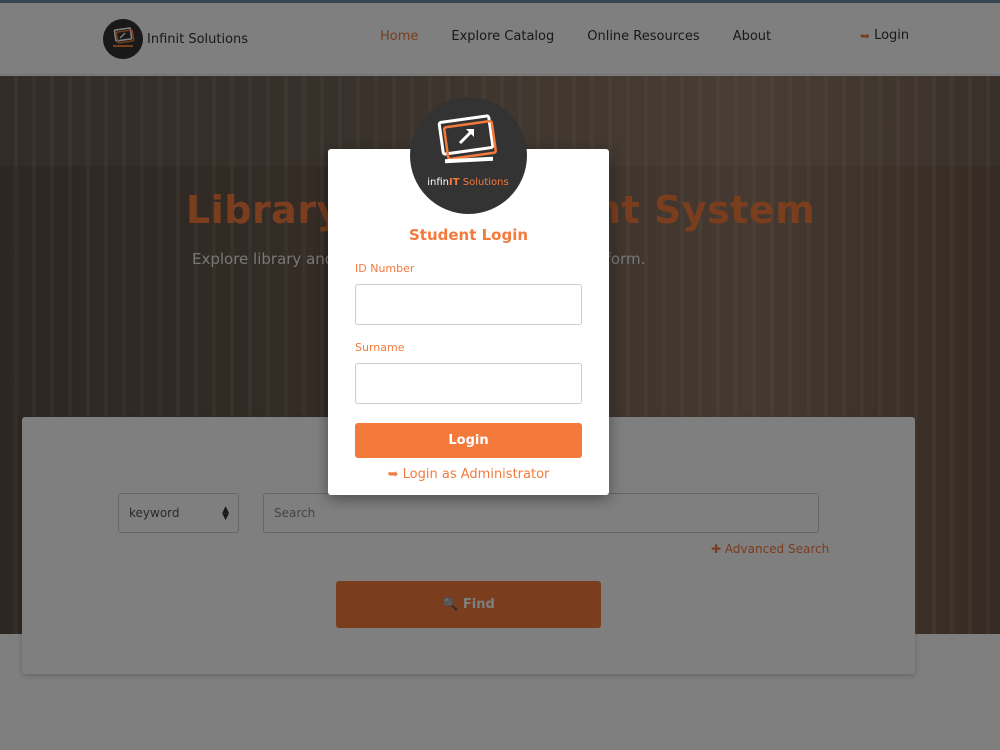 This screenshot has height=750, width=1000. I want to click on admin-login-link: ➥ Login as Administrator, so click(468, 474).